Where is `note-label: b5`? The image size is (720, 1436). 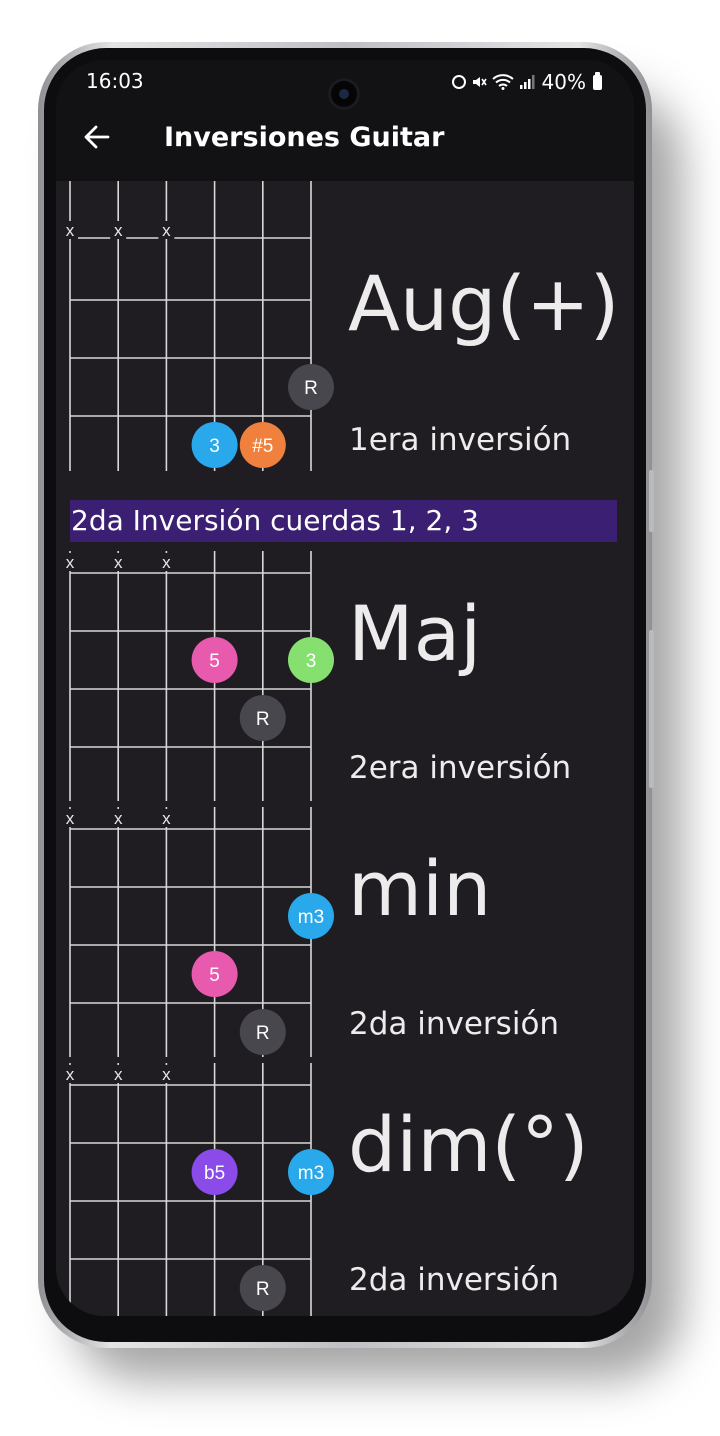 note-label: b5 is located at coordinates (214, 1173).